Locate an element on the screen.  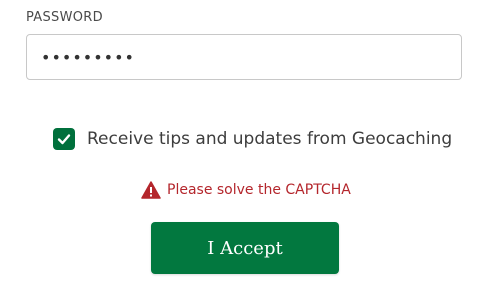
checkmark-icon is located at coordinates (64, 139).